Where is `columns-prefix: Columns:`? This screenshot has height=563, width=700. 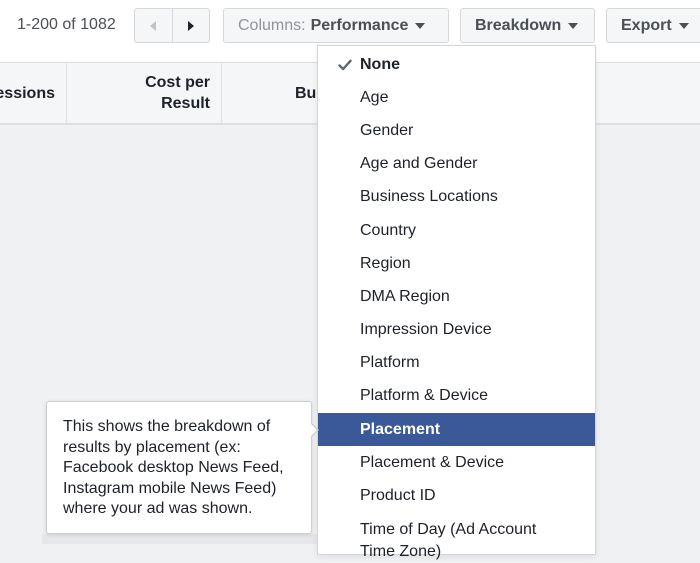
columns-prefix: Columns: is located at coordinates (272, 25).